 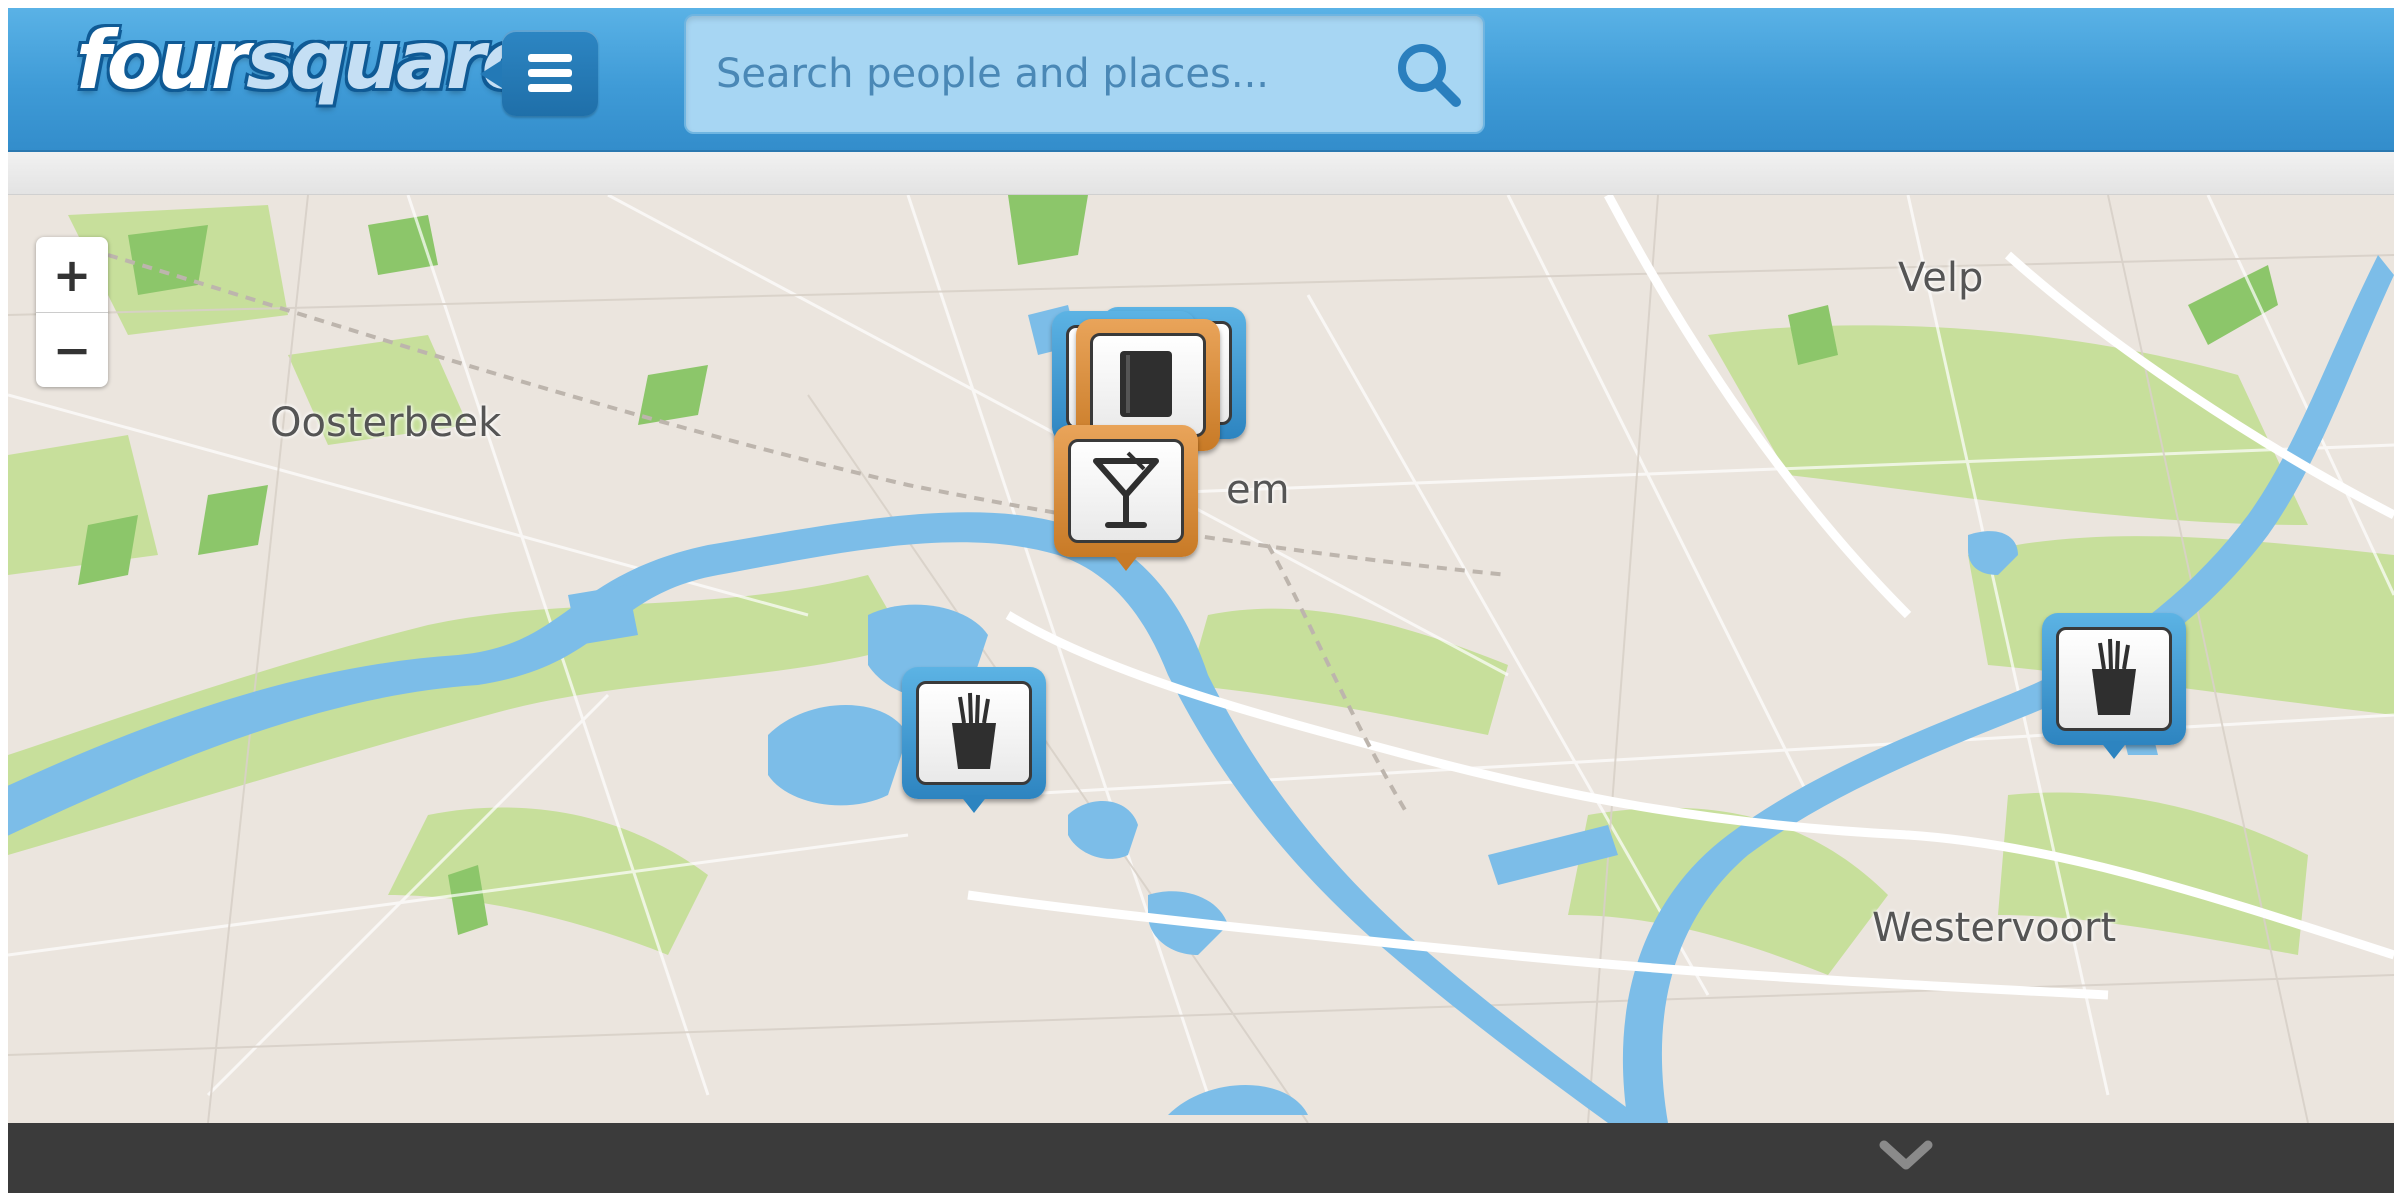 I want to click on search-box, so click(x=1084, y=74).